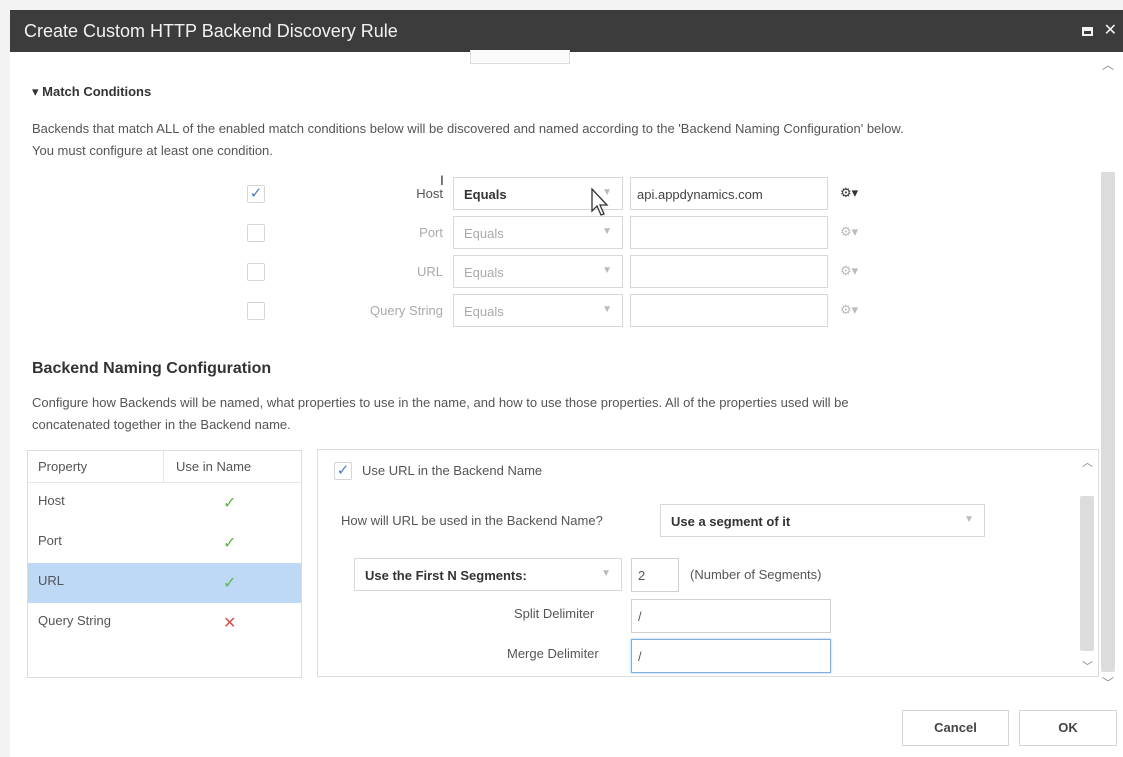  Describe the element at coordinates (729, 310) in the screenshot. I see `query-string-value-input` at that location.